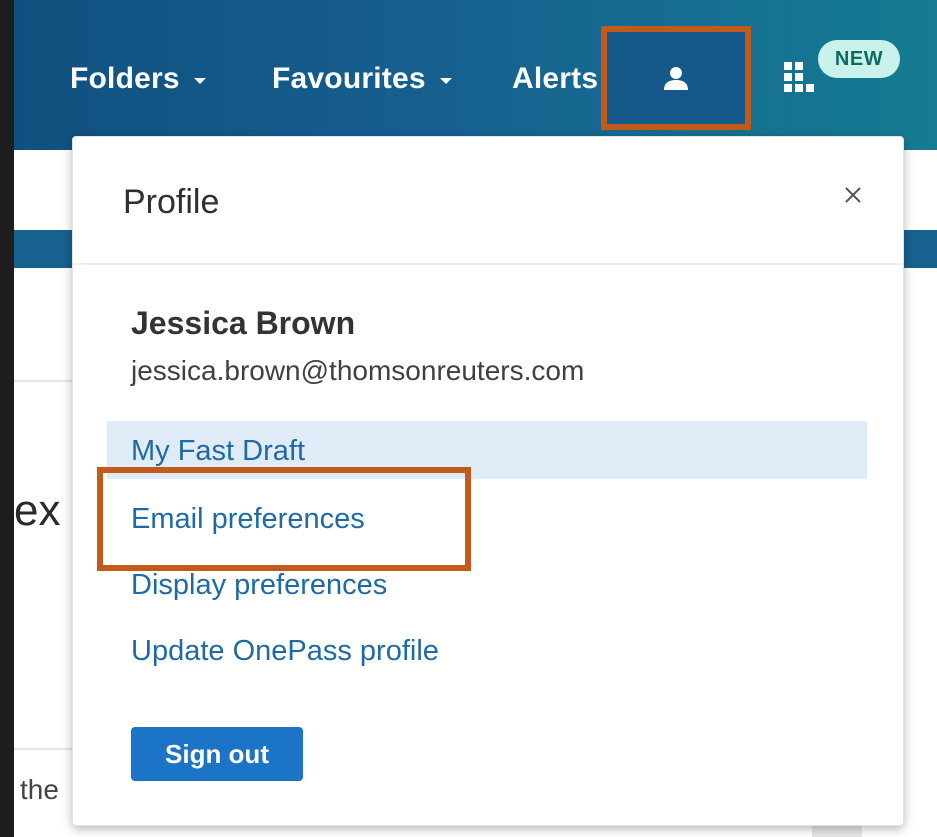 This screenshot has width=937, height=837. I want to click on page-heading-fragment: ex, so click(37, 510).